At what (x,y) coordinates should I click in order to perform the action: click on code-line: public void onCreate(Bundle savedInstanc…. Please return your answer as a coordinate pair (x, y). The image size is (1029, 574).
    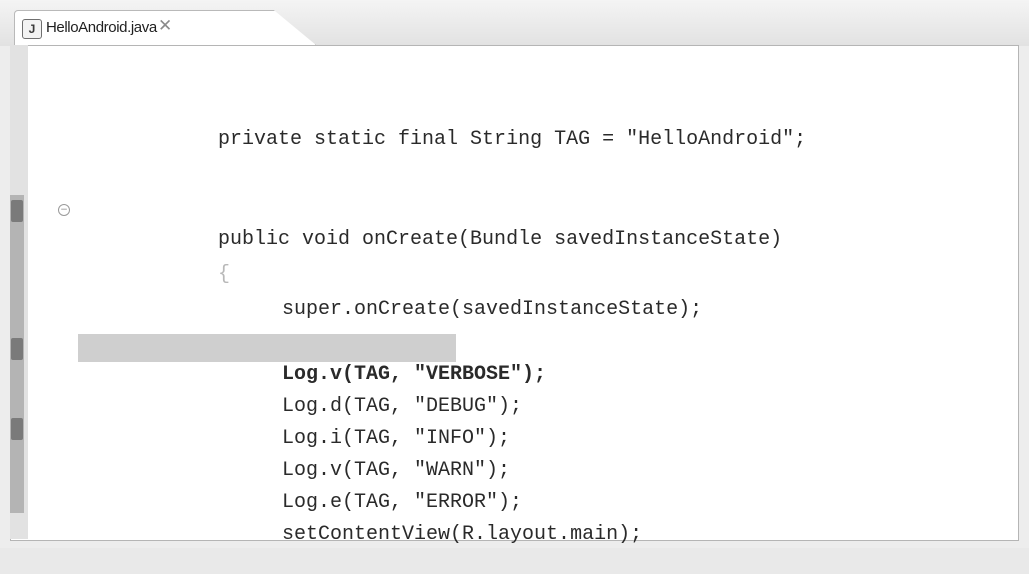
    Looking at the image, I should click on (500, 239).